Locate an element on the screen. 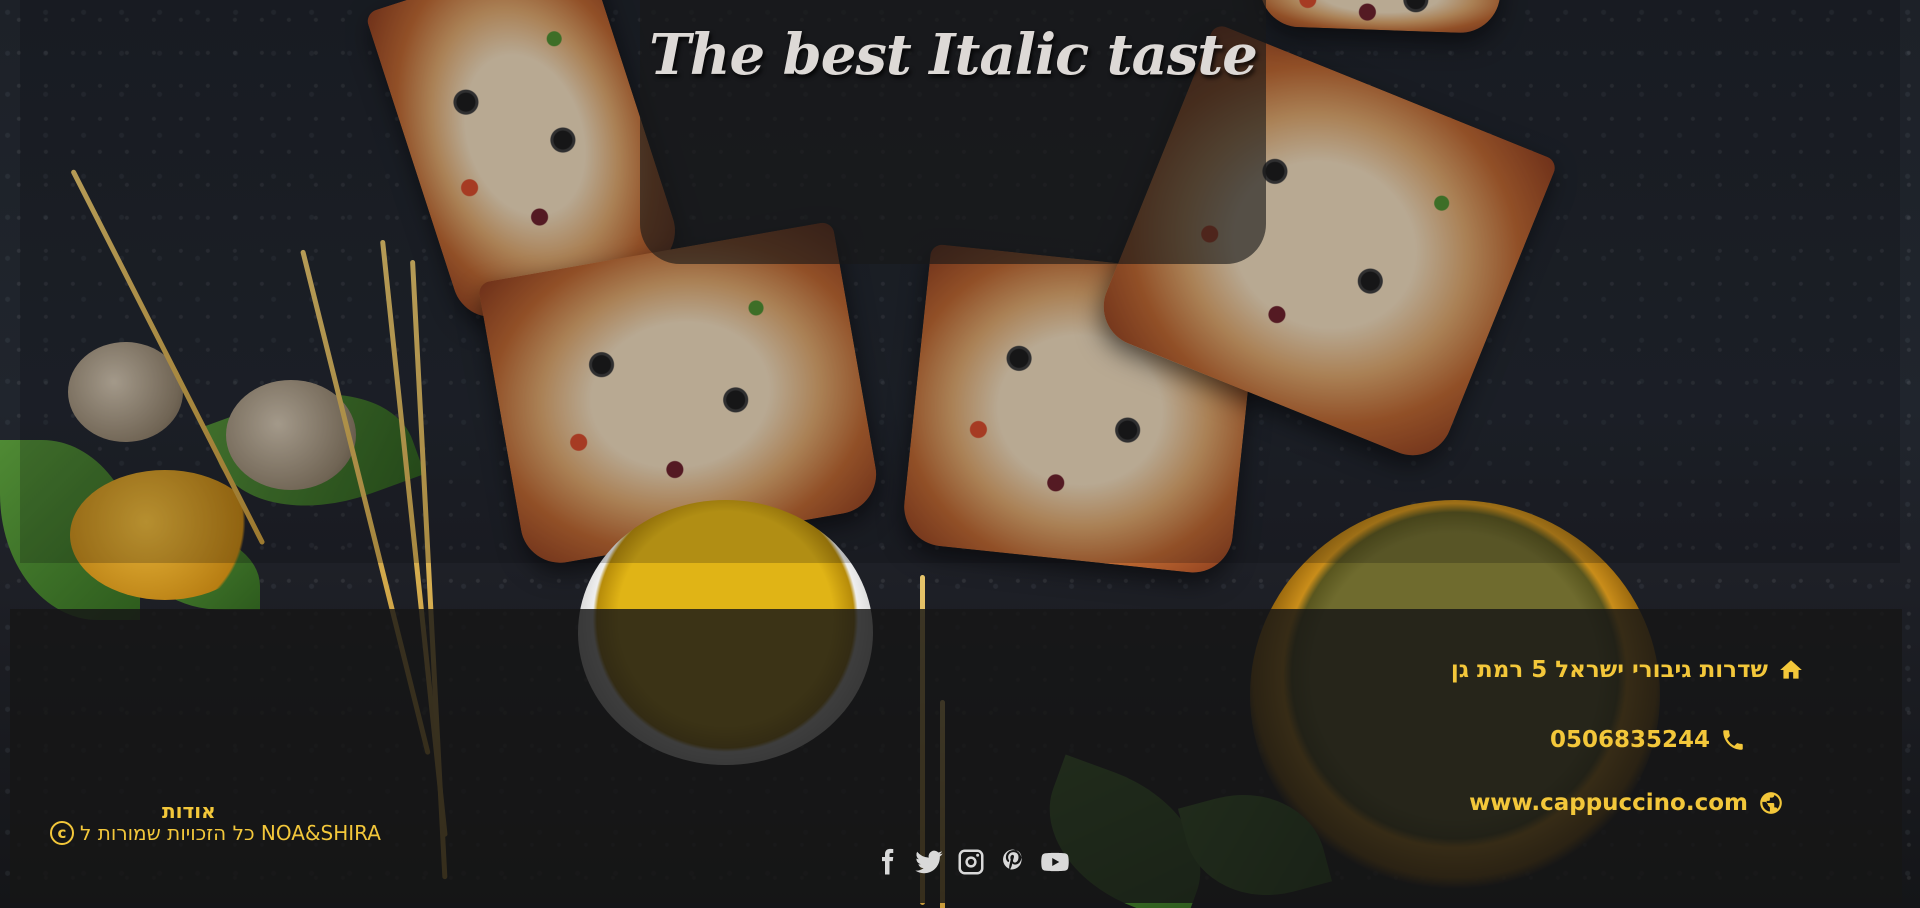 Image resolution: width=1920 pixels, height=908 pixels. about-link: אודות is located at coordinates (189, 811).